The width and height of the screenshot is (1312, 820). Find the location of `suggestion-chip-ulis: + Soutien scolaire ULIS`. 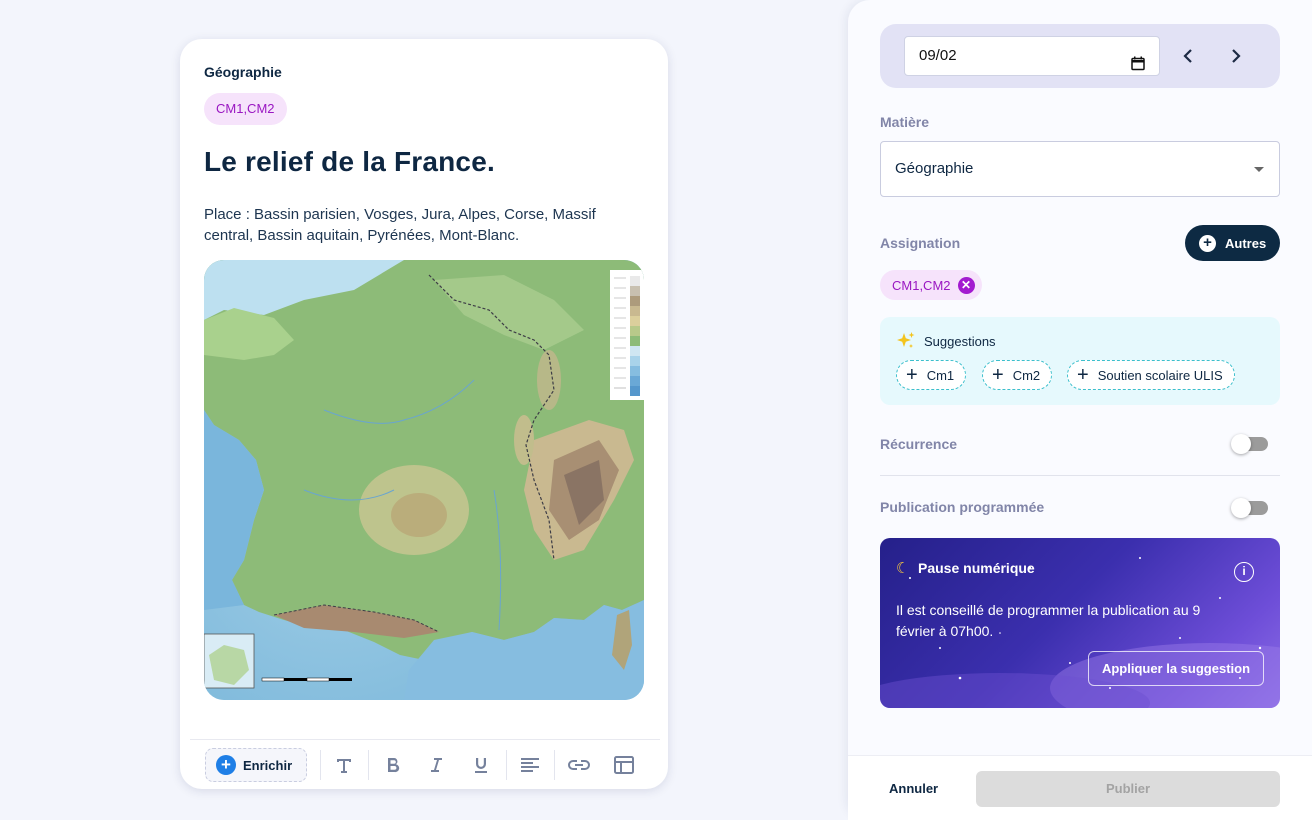

suggestion-chip-ulis: + Soutien scolaire ULIS is located at coordinates (1151, 375).